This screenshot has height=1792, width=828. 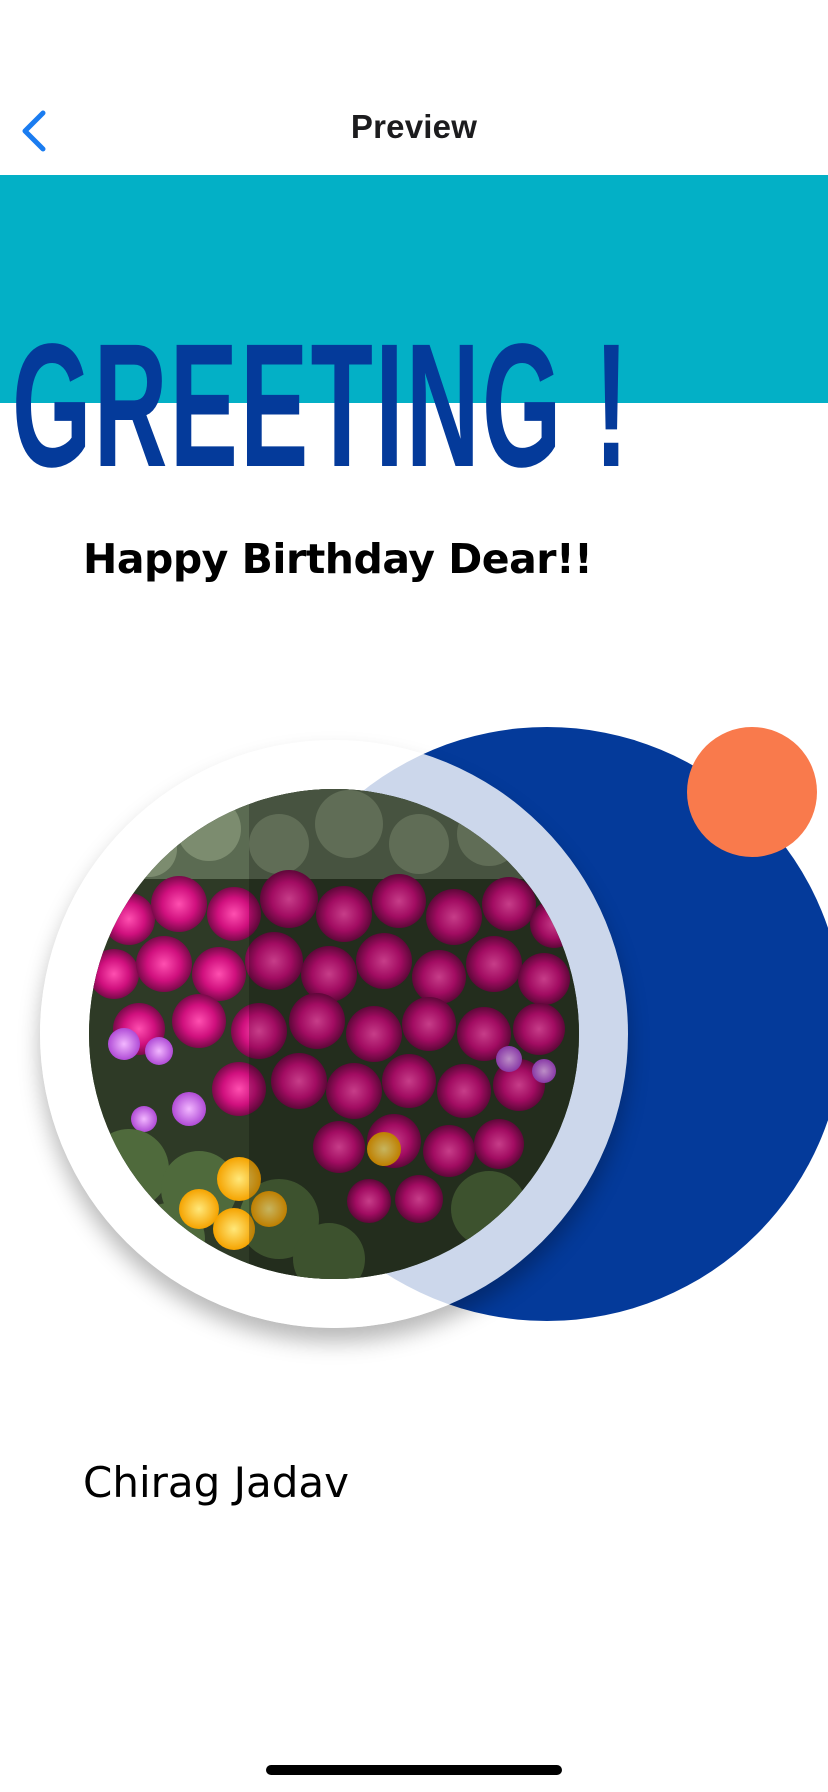 What do you see at coordinates (414, 1770) in the screenshot?
I see `home-indicator` at bounding box center [414, 1770].